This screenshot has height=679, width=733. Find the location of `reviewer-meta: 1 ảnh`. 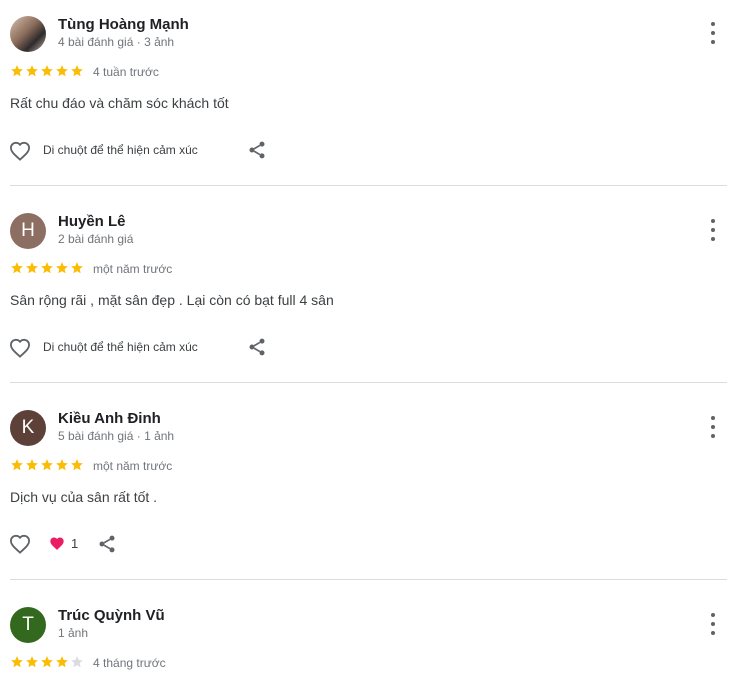

reviewer-meta: 1 ảnh is located at coordinates (73, 633).